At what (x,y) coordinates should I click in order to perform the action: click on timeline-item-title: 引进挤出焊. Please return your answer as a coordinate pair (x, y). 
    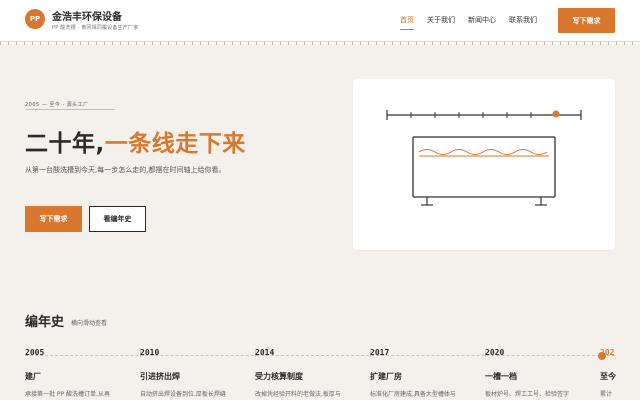
    Looking at the image, I should click on (160, 376).